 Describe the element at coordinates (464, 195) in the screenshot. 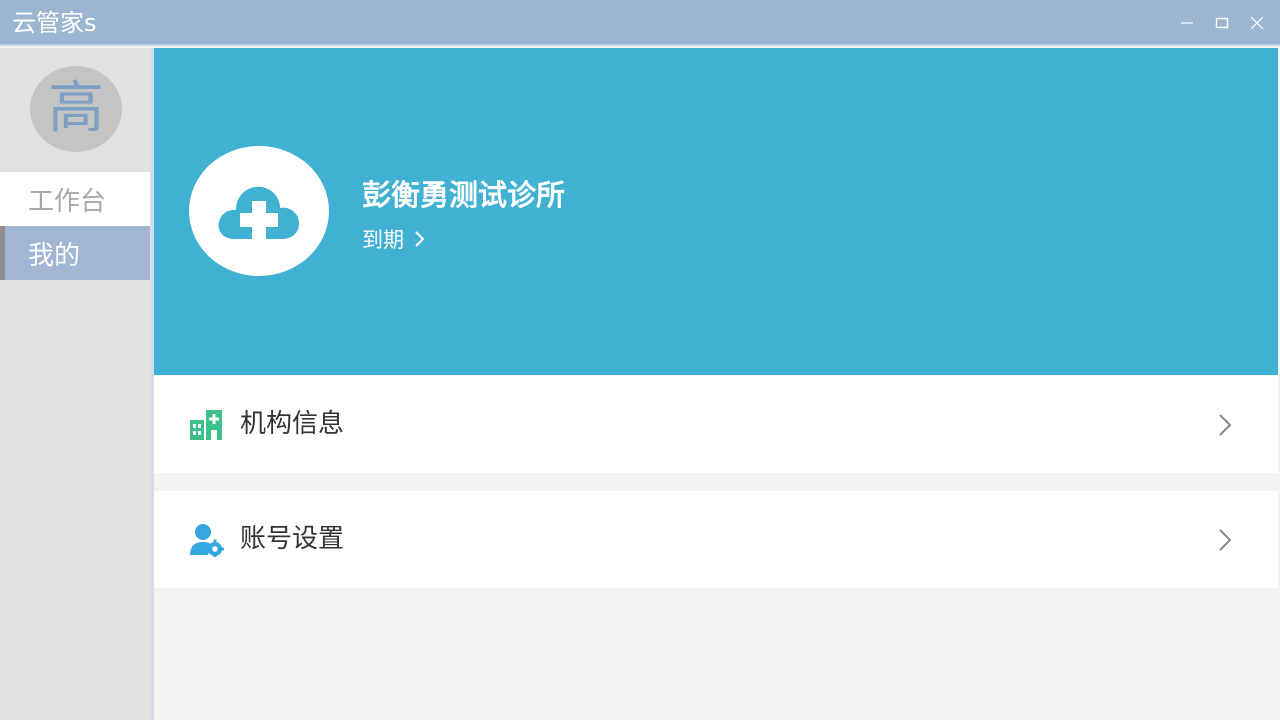

I see `clinic-name: 彭衡勇测试诊所` at that location.